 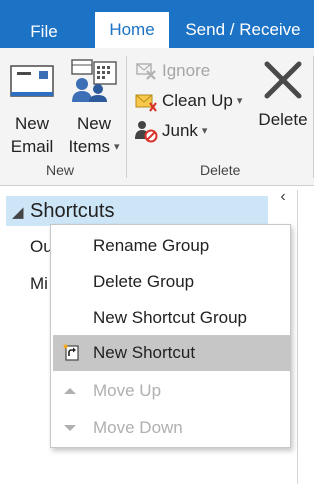 What do you see at coordinates (127, 390) in the screenshot?
I see `menu-item-label: Move Up` at bounding box center [127, 390].